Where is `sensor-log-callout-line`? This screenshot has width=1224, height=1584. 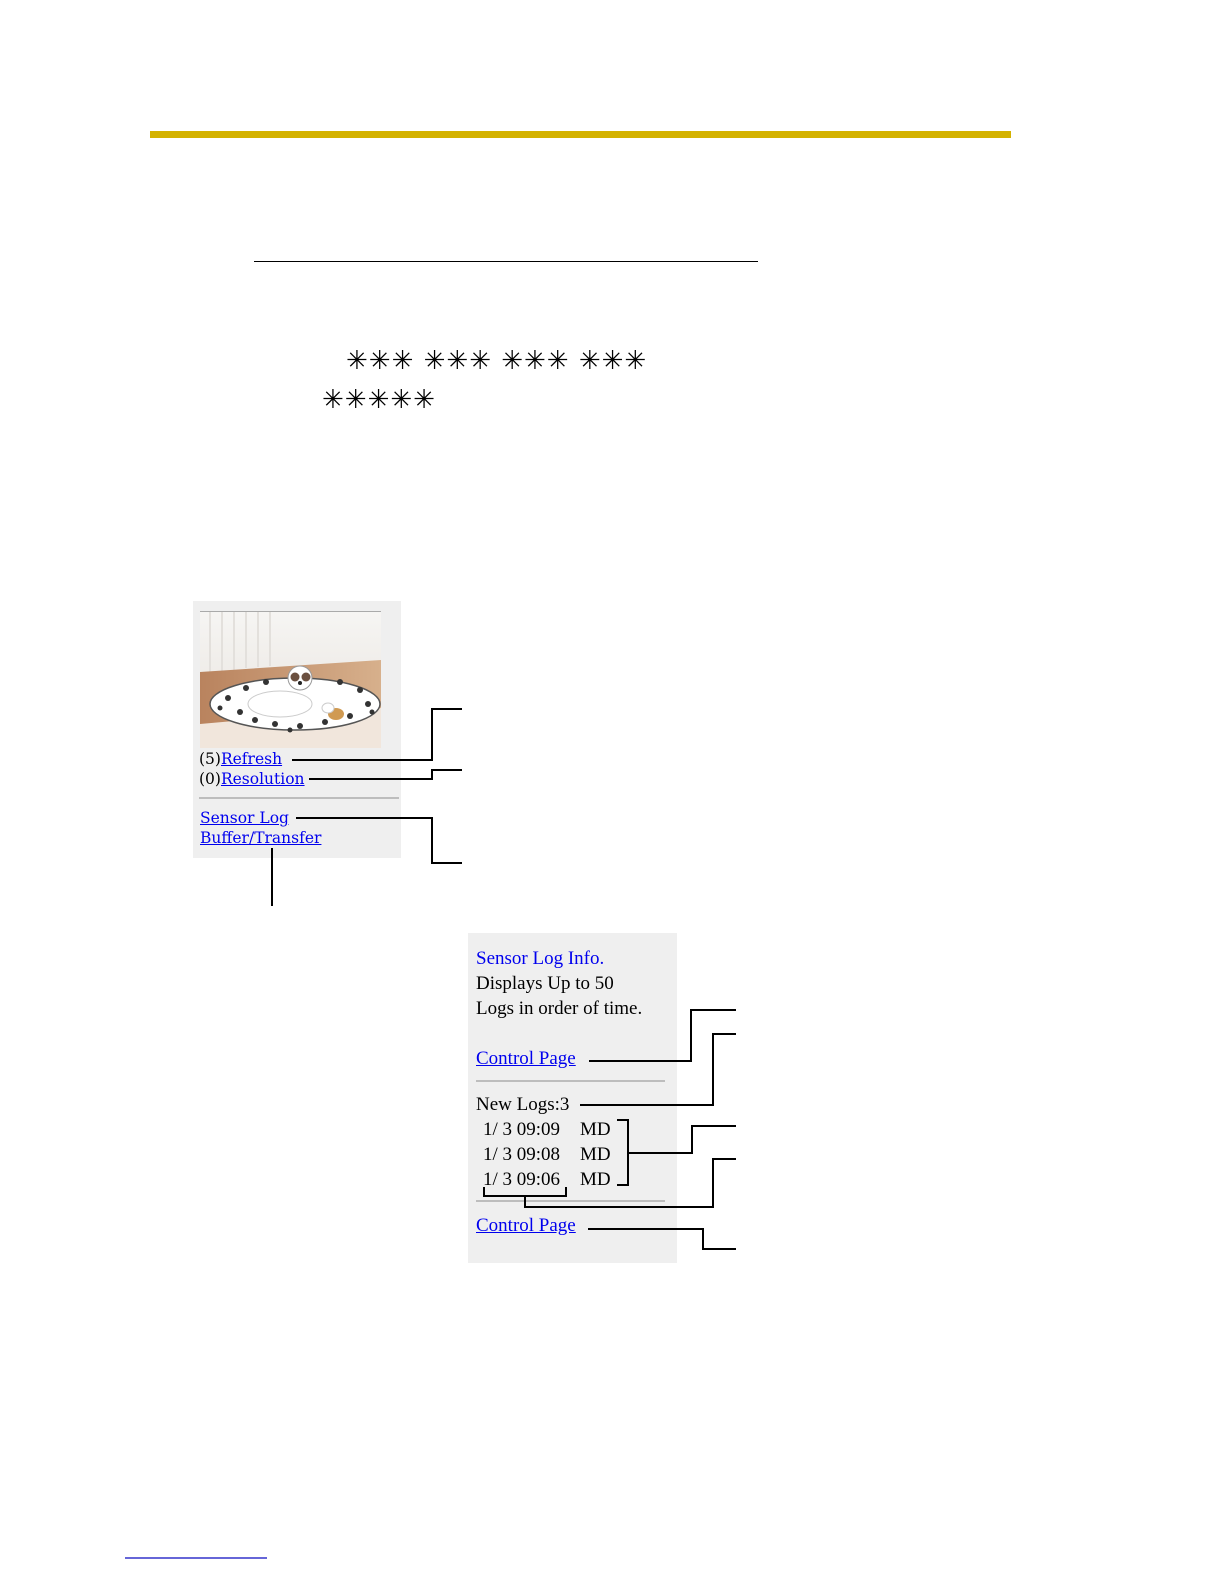
sensor-log-callout-line is located at coordinates (379, 840).